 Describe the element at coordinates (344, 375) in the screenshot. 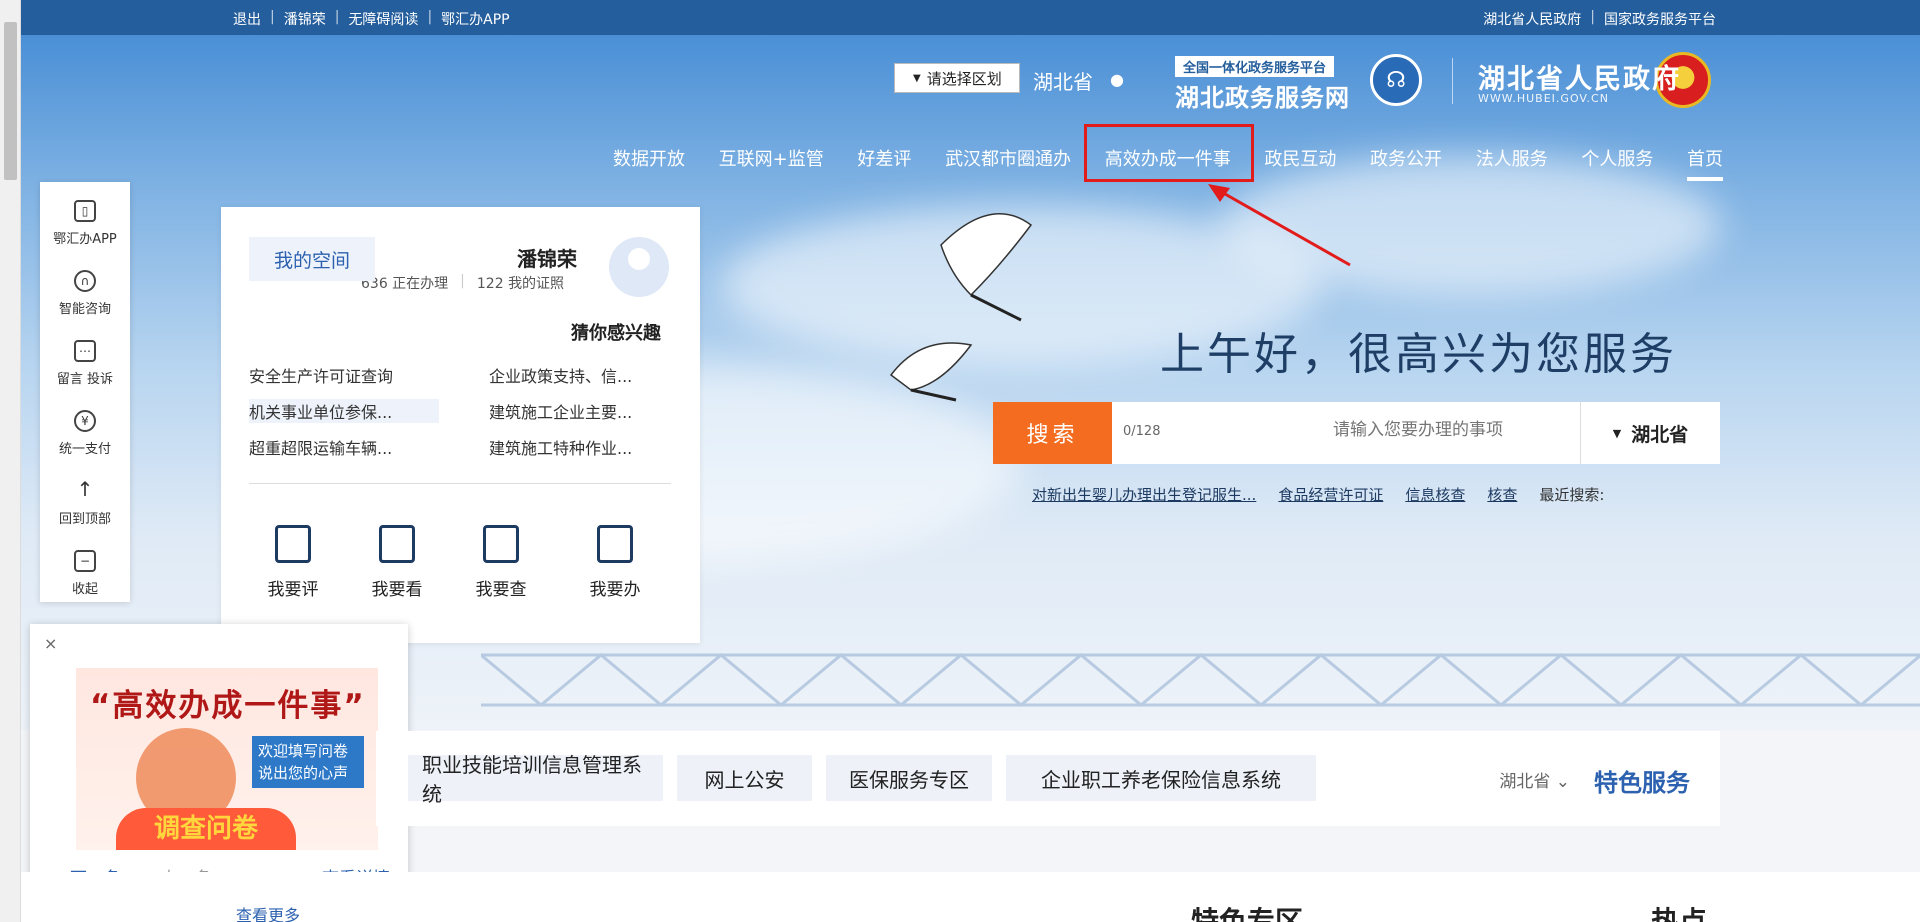

I see `guess-item: 安全生产许可证查询` at that location.